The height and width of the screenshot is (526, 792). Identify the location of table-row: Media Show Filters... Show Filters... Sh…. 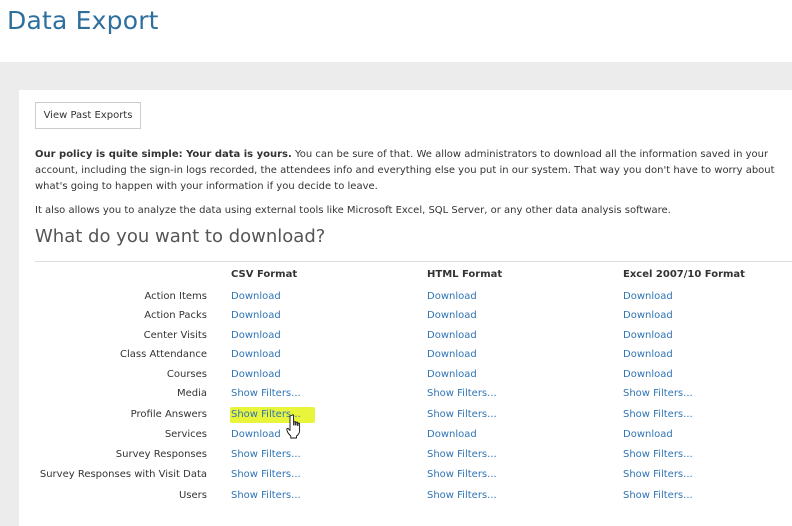
(396, 396).